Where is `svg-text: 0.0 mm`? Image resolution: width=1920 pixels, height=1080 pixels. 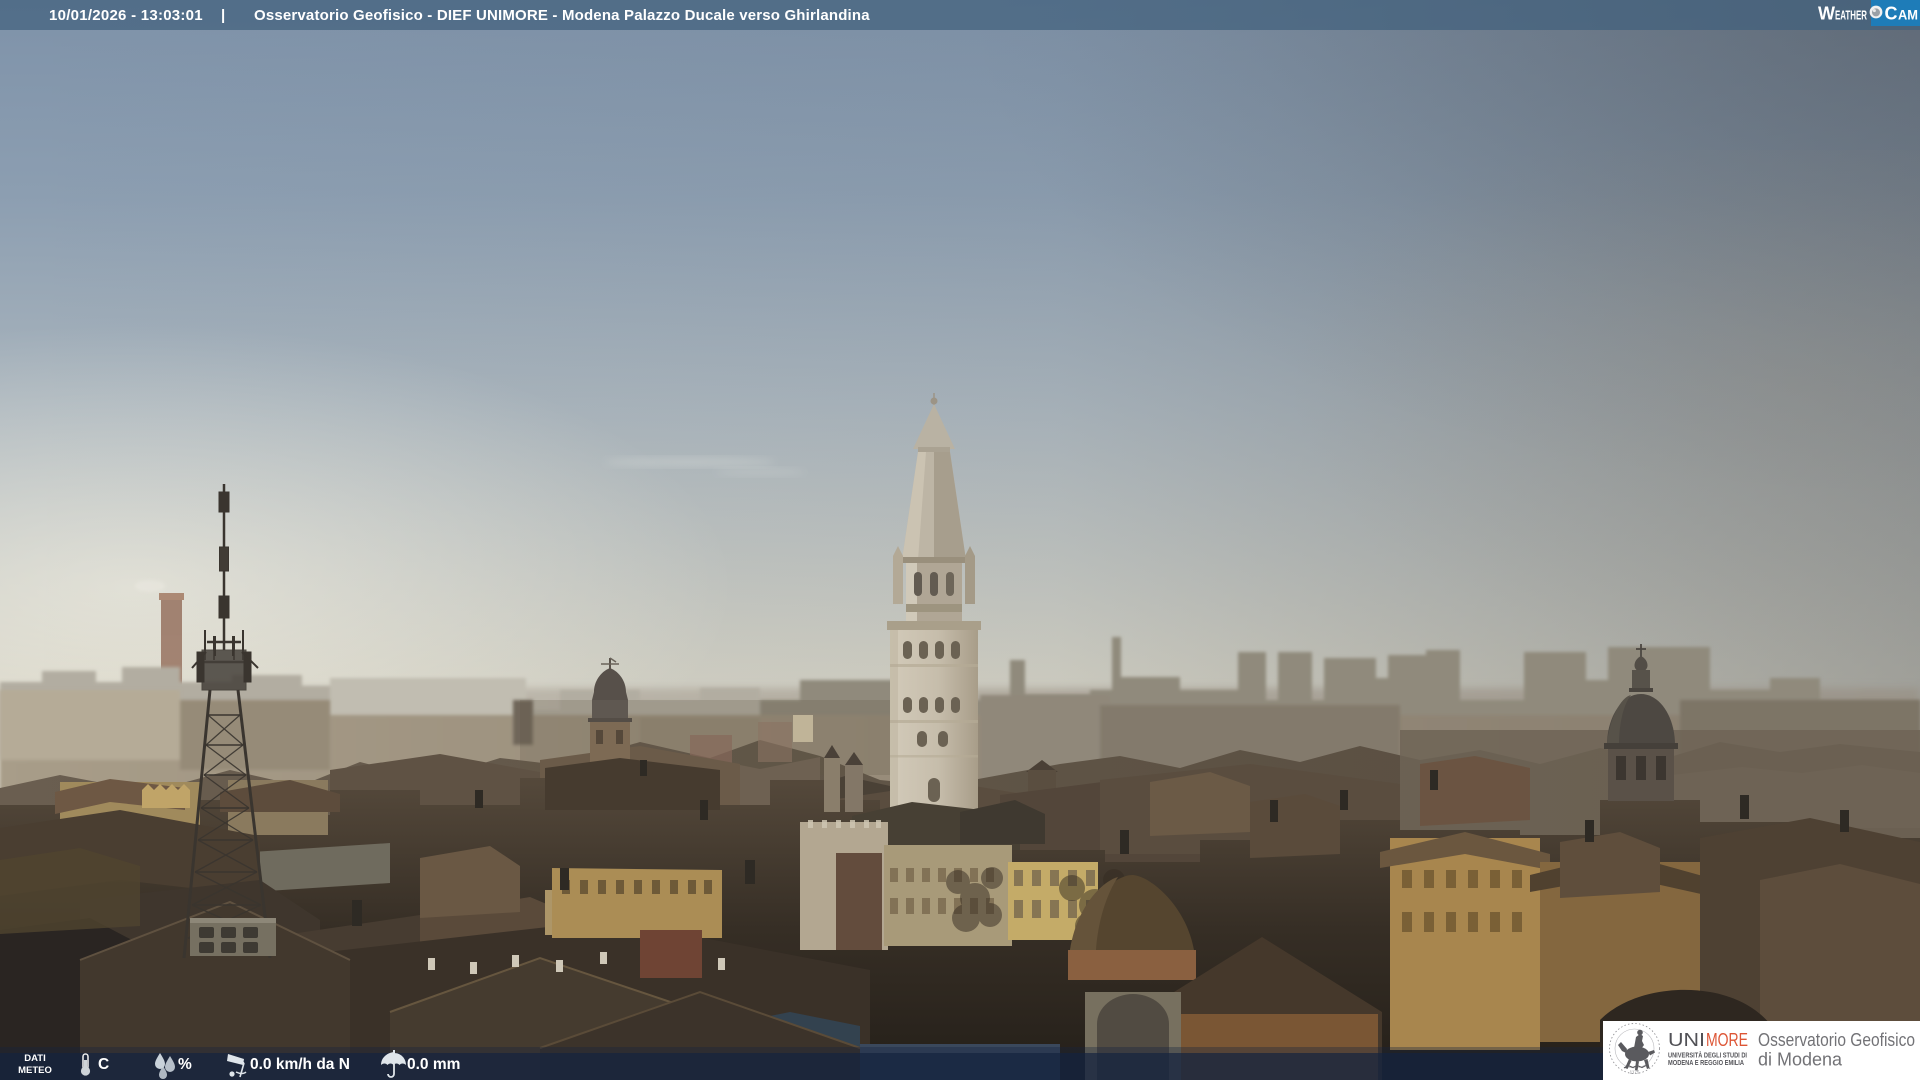 svg-text: 0.0 mm is located at coordinates (433, 1064).